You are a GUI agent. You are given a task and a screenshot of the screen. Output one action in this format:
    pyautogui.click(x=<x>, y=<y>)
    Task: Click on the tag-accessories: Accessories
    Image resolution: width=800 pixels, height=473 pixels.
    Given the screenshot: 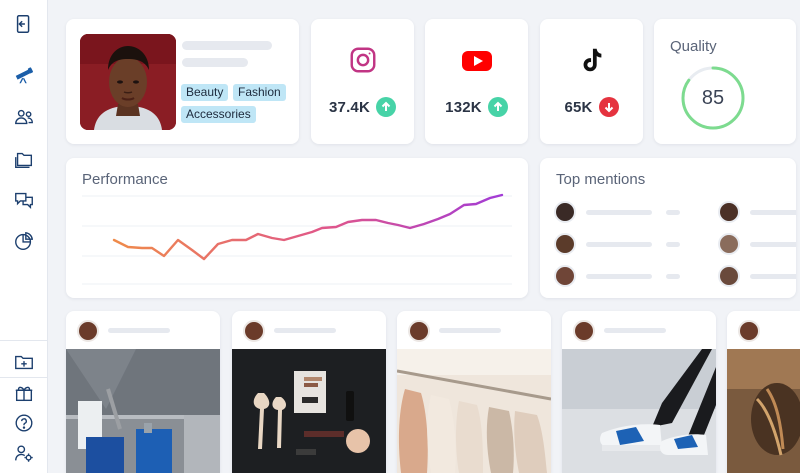 What is the action you would take?
    pyautogui.click(x=218, y=114)
    